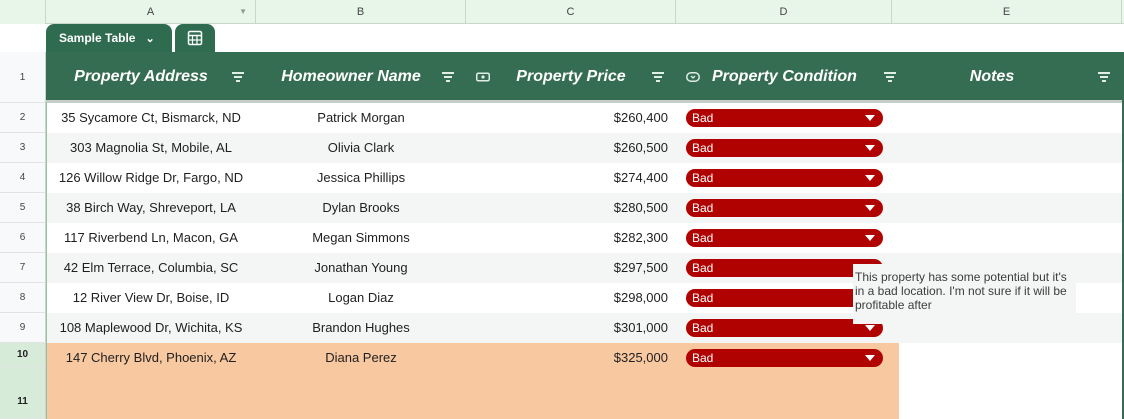  I want to click on column-menu-icon: ▼, so click(243, 12).